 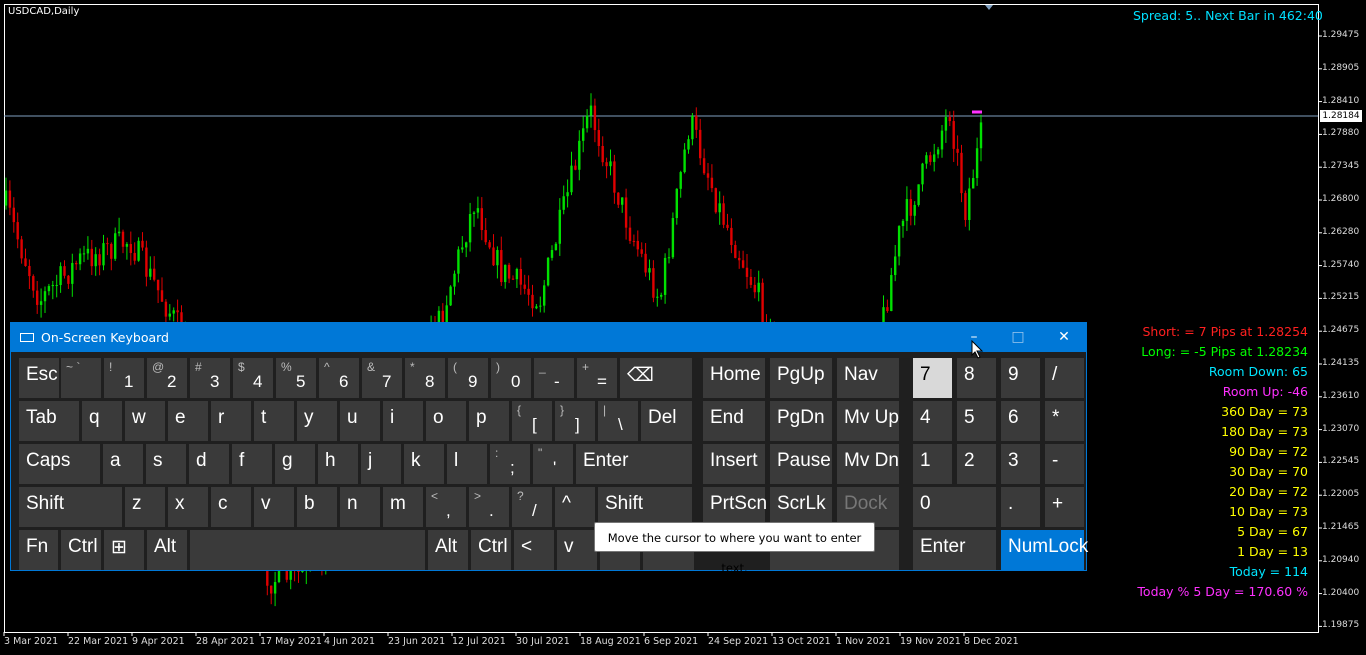 I want to click on osk-titlebar: On-Screen Keyboard – □ ✕, so click(x=548, y=337).